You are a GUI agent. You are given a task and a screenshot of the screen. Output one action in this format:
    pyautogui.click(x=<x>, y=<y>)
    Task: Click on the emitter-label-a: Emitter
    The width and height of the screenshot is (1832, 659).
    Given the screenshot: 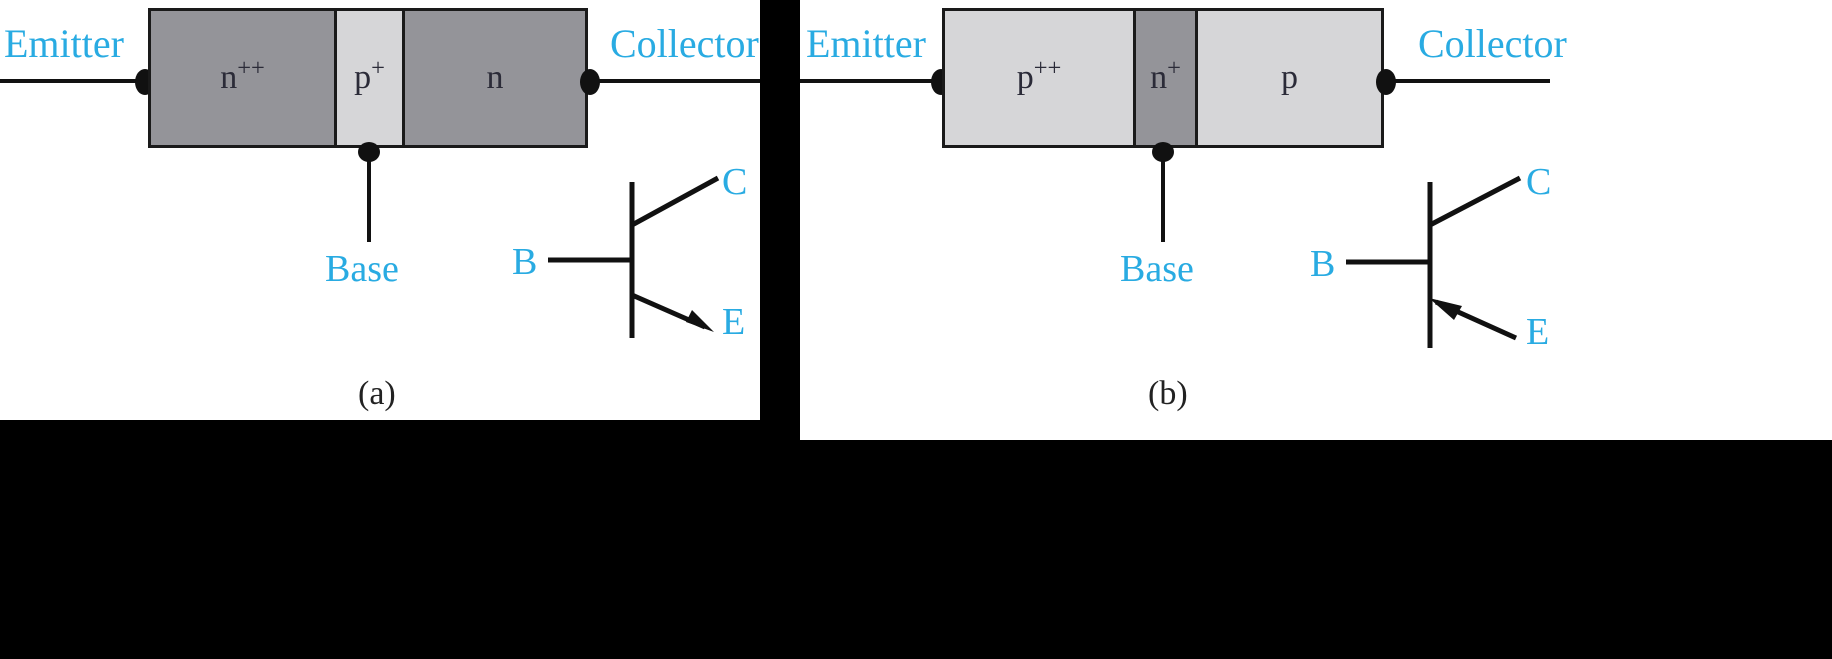 What is the action you would take?
    pyautogui.click(x=64, y=43)
    